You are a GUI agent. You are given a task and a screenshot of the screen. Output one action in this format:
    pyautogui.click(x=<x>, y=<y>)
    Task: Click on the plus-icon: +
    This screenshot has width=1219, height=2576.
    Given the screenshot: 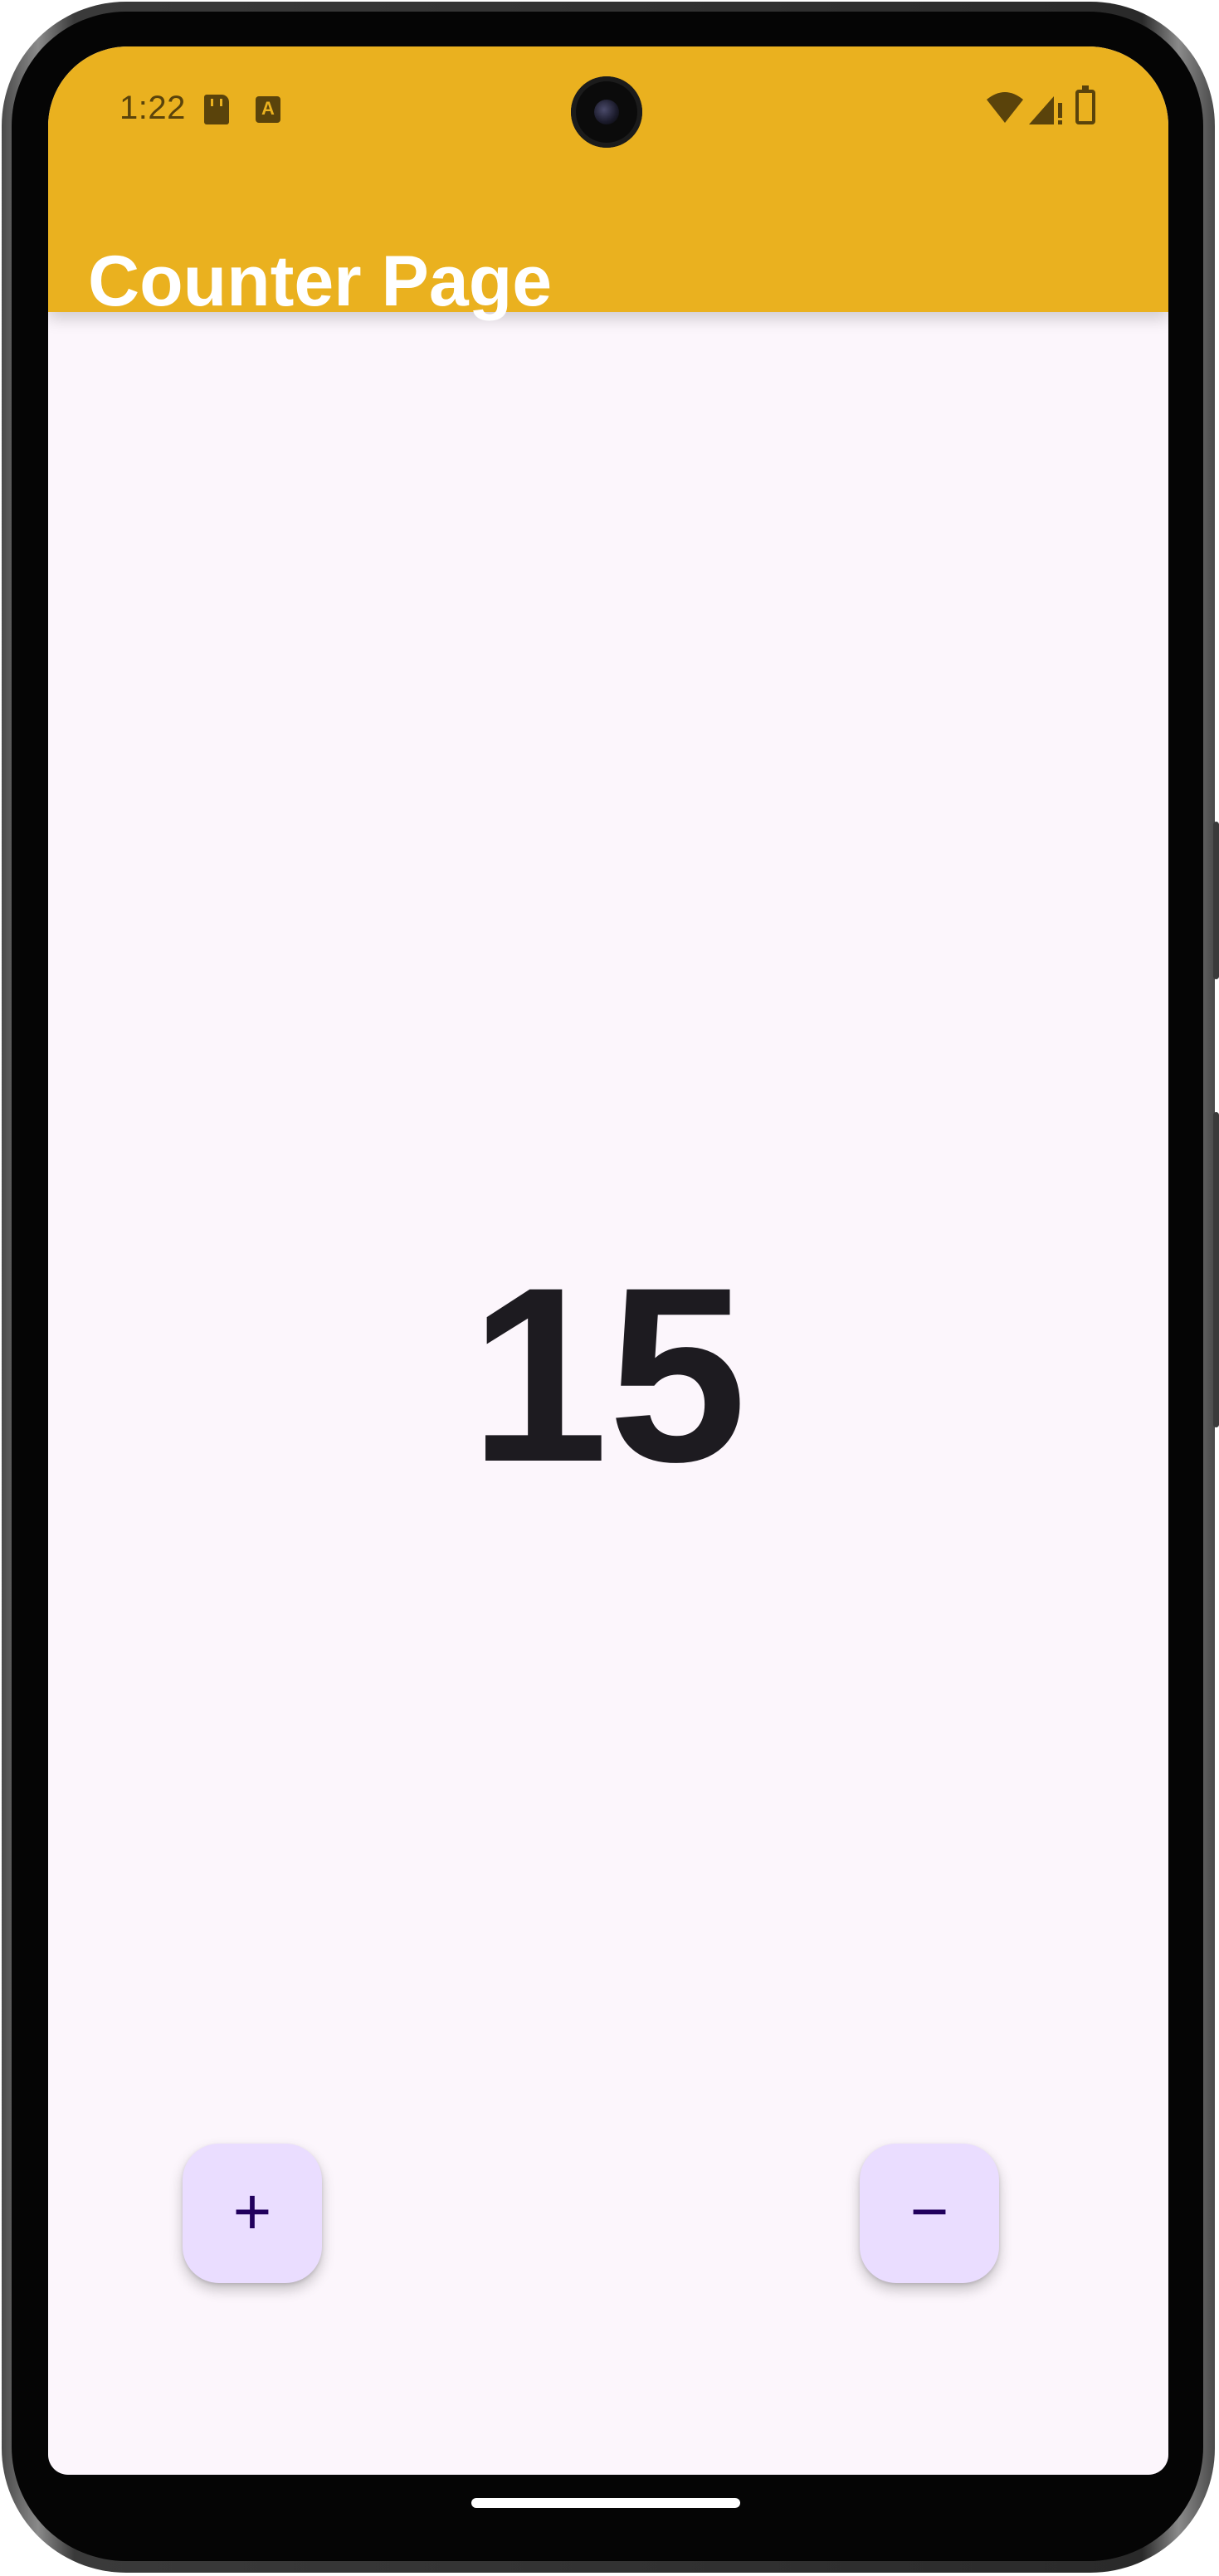 What is the action you would take?
    pyautogui.click(x=252, y=2211)
    